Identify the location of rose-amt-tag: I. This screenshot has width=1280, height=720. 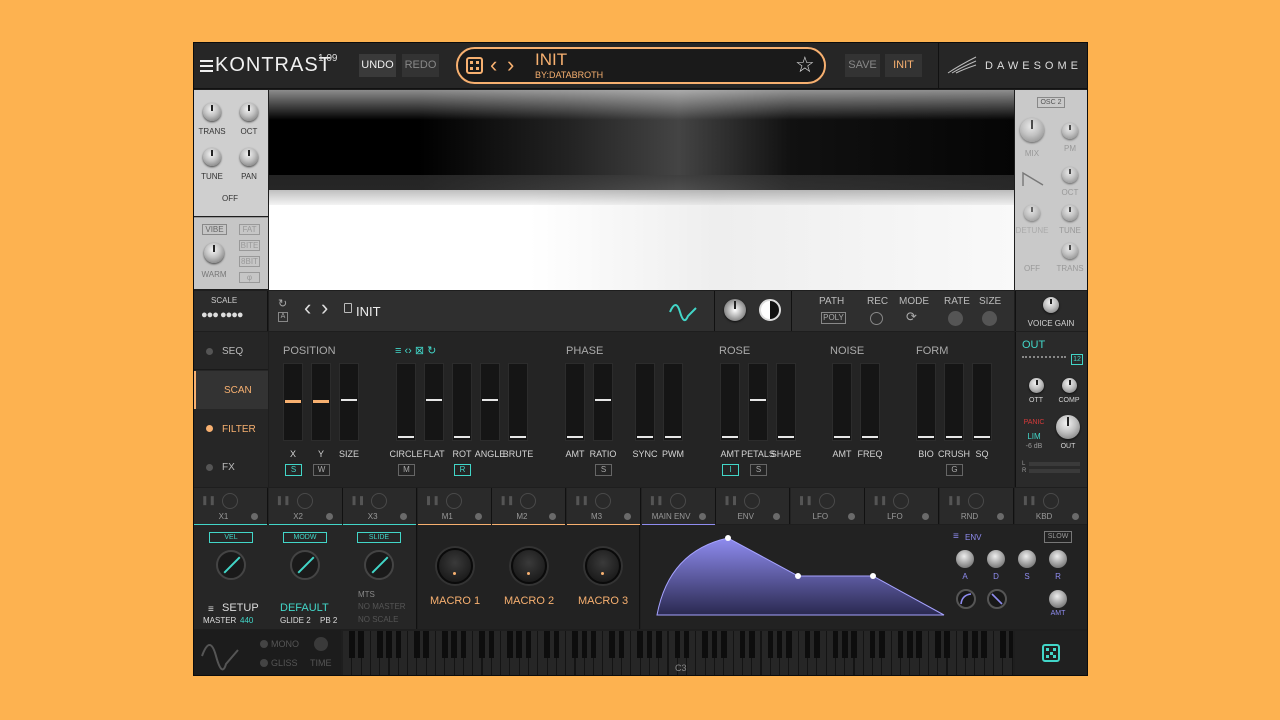
(730, 470).